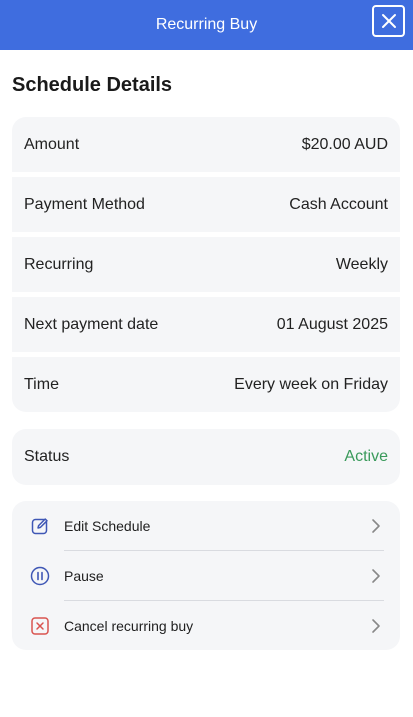 This screenshot has width=413, height=717. What do you see at coordinates (40, 526) in the screenshot?
I see `edit-icon` at bounding box center [40, 526].